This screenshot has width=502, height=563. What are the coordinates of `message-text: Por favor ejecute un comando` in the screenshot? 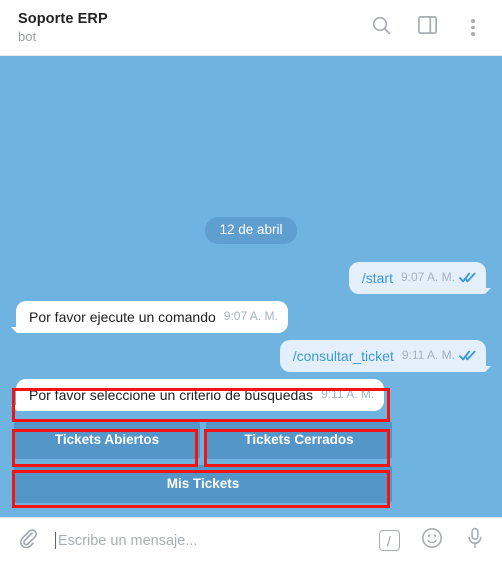 It's located at (122, 317).